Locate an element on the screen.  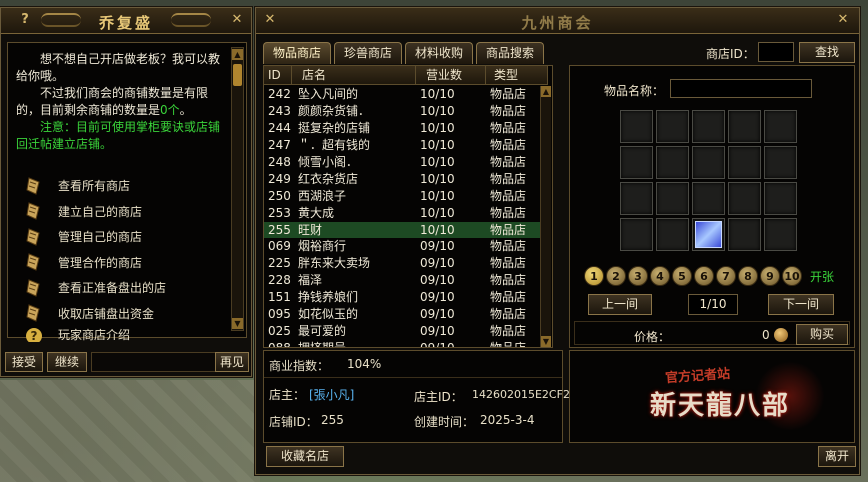
owner-label: 店主： is located at coordinates (287, 395).